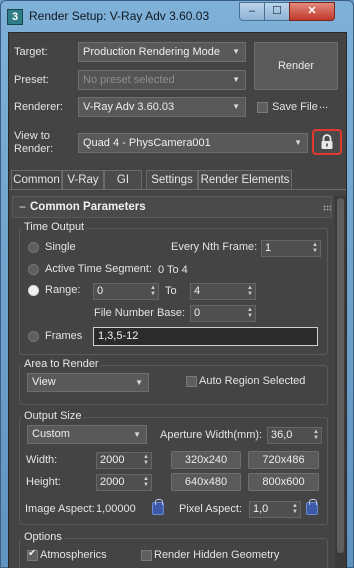 Image resolution: width=354 pixels, height=568 pixels. I want to click on image-aspect-value: 1,00000, so click(116, 509).